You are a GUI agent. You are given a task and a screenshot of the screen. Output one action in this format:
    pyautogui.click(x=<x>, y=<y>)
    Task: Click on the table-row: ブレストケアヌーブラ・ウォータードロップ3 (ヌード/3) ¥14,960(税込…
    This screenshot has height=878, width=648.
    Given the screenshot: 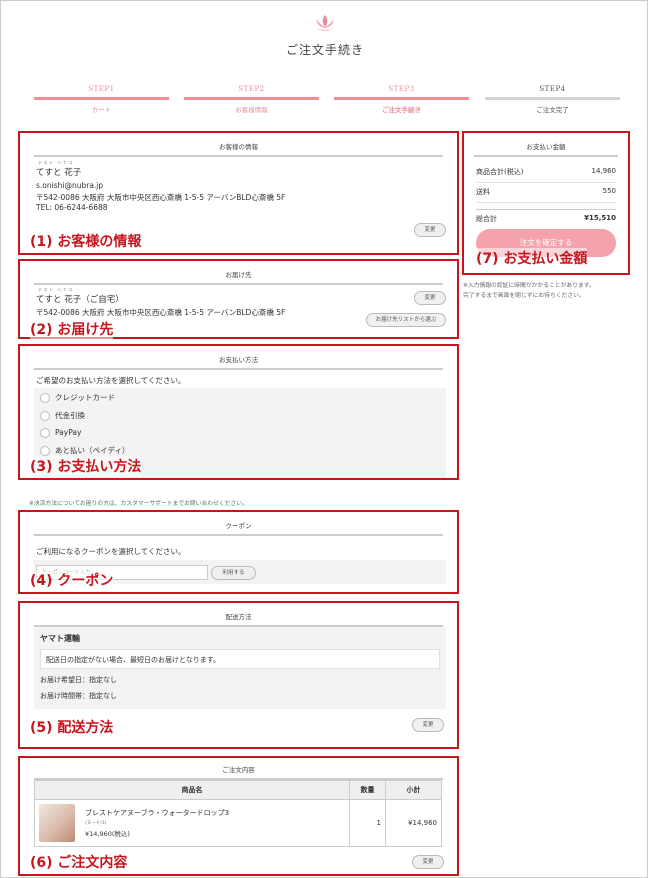 What is the action you would take?
    pyautogui.click(x=238, y=823)
    